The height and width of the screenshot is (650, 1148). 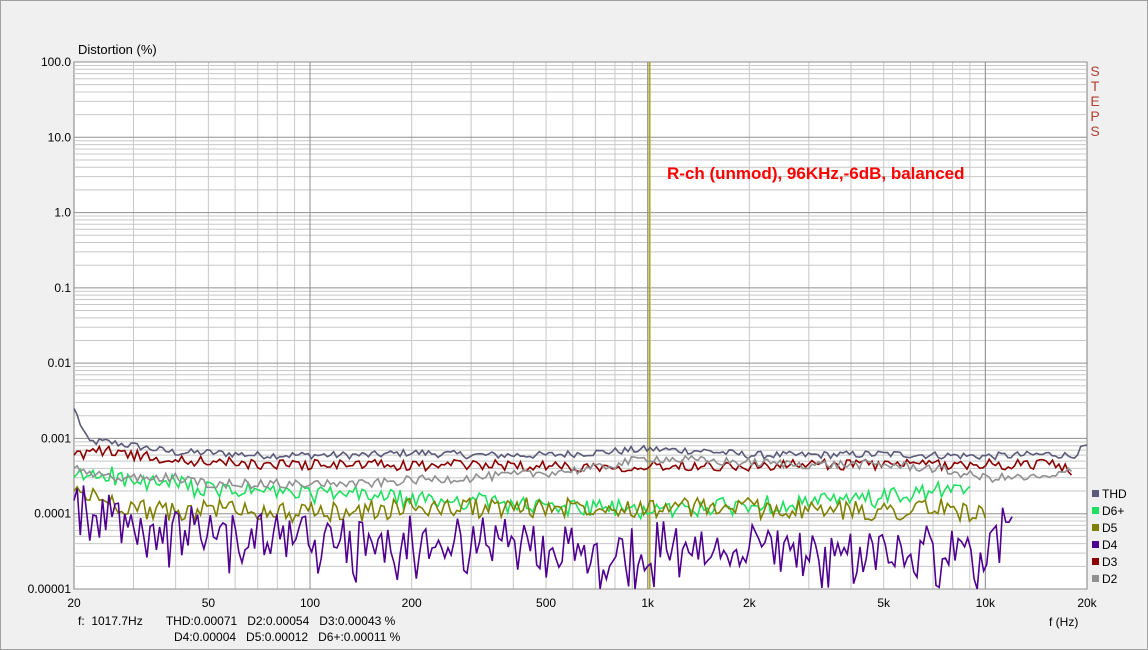 I want to click on x-tick-label: 500, so click(x=546, y=603).